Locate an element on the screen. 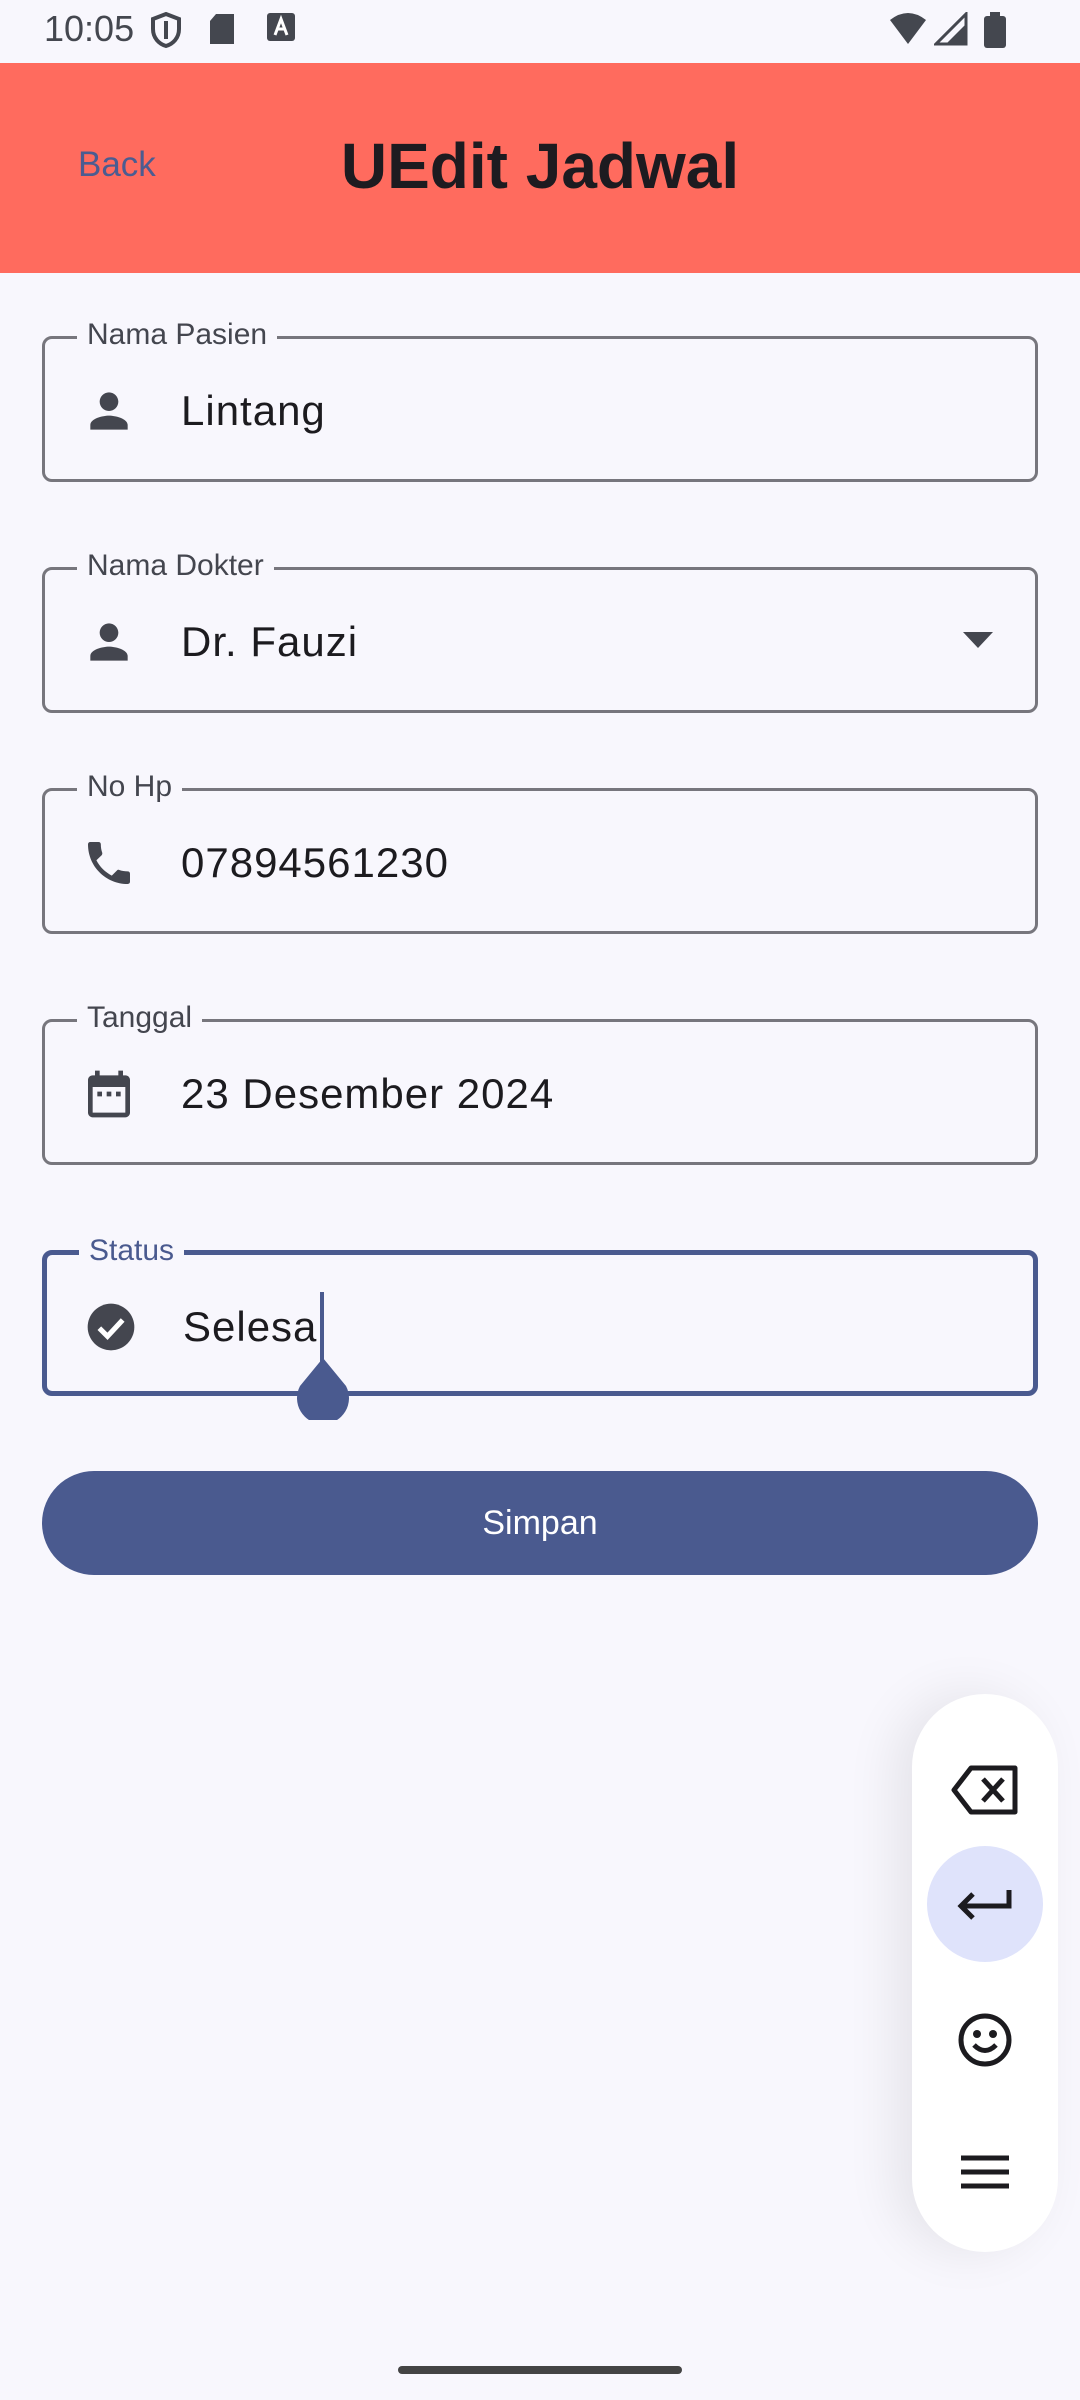 This screenshot has height=2400, width=1080. text-a-icon is located at coordinates (281, 27).